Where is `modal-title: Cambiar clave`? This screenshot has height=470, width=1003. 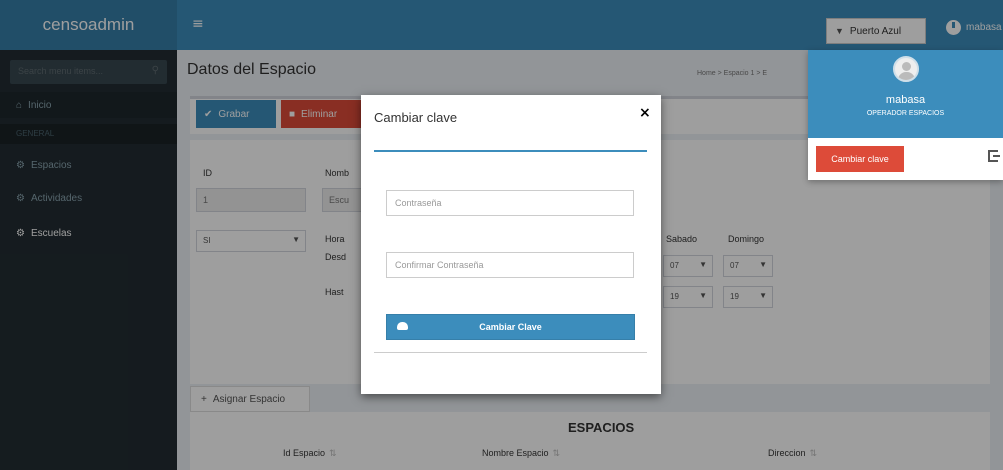 modal-title: Cambiar clave is located at coordinates (416, 117).